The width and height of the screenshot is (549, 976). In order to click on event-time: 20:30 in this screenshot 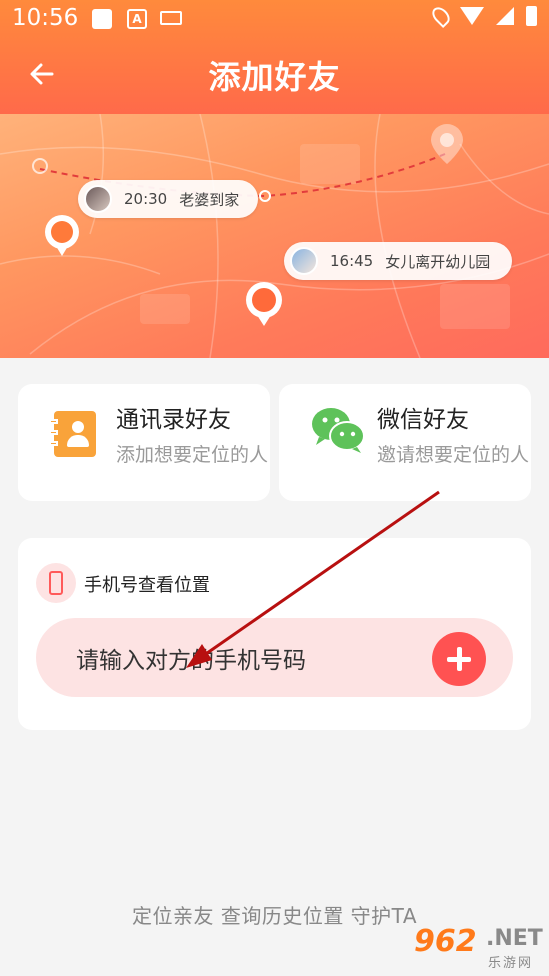, I will do `click(146, 199)`.